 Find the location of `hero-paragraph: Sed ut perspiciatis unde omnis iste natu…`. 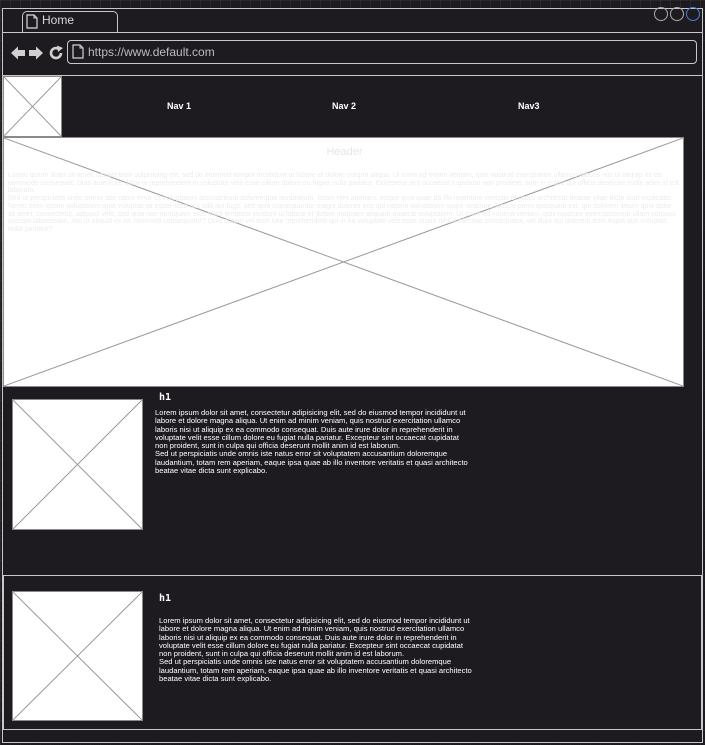

hero-paragraph: Sed ut perspiciatis unde omnis iste natu… is located at coordinates (342, 214).